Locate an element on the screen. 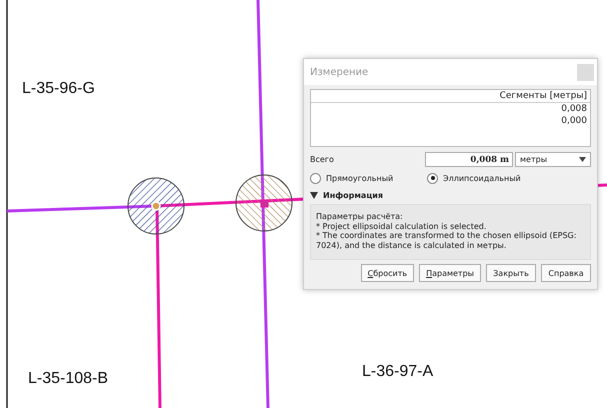 The image size is (607, 408). radio-label: Эллипсоидальный is located at coordinates (482, 178).